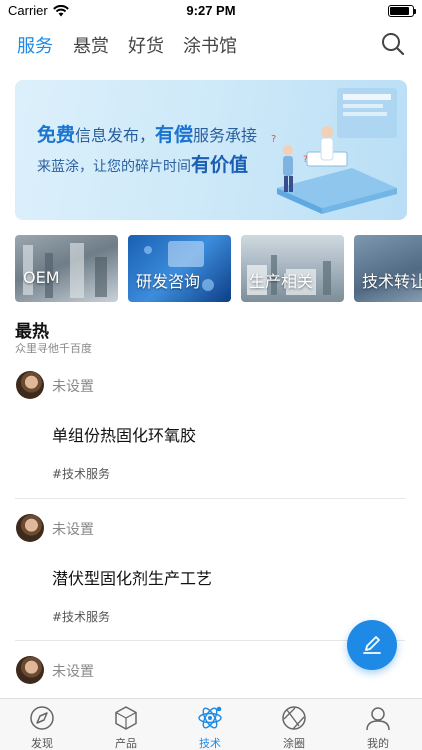  Describe the element at coordinates (210, 717) in the screenshot. I see `atom-icon` at that location.